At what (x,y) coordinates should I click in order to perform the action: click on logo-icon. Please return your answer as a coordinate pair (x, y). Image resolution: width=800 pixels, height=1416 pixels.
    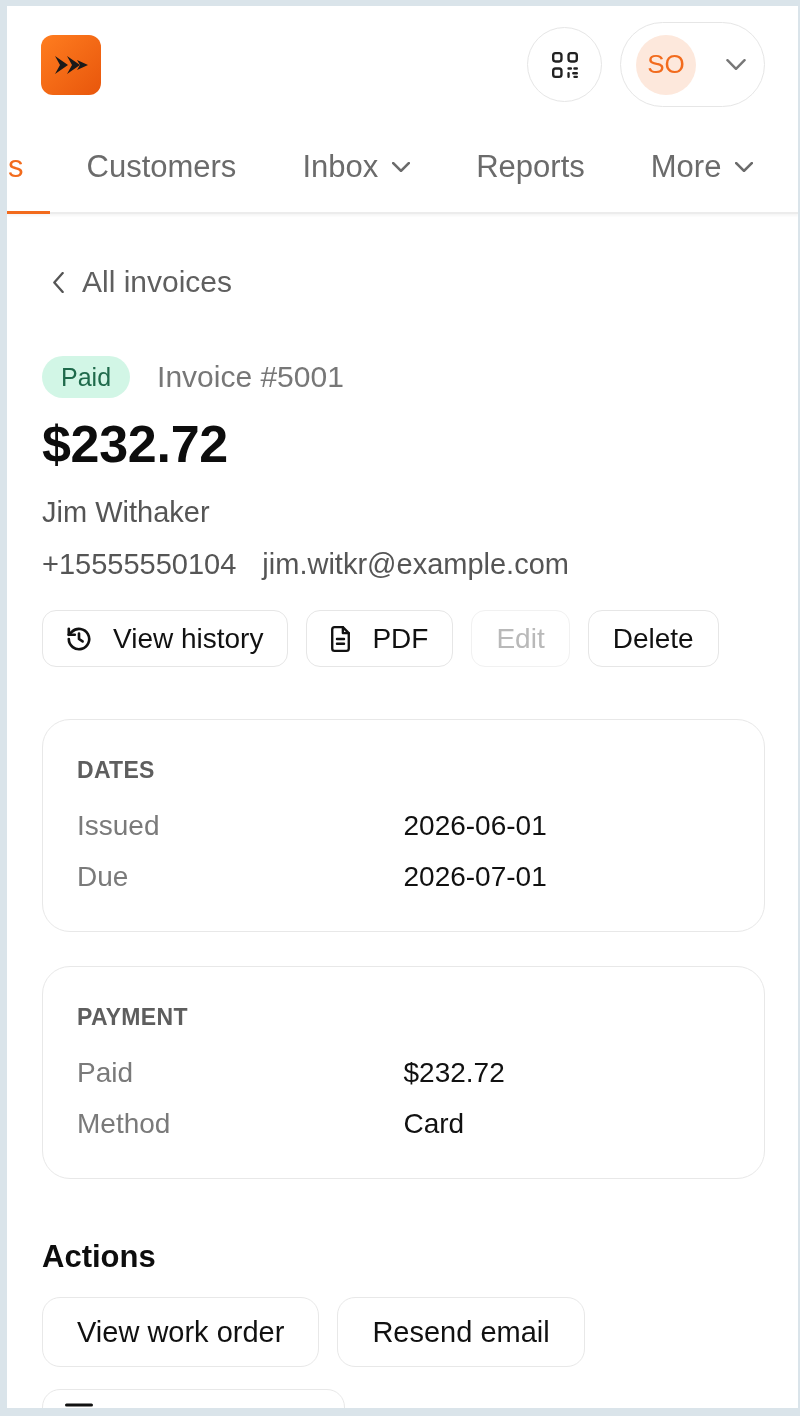
    Looking at the image, I should click on (71, 64).